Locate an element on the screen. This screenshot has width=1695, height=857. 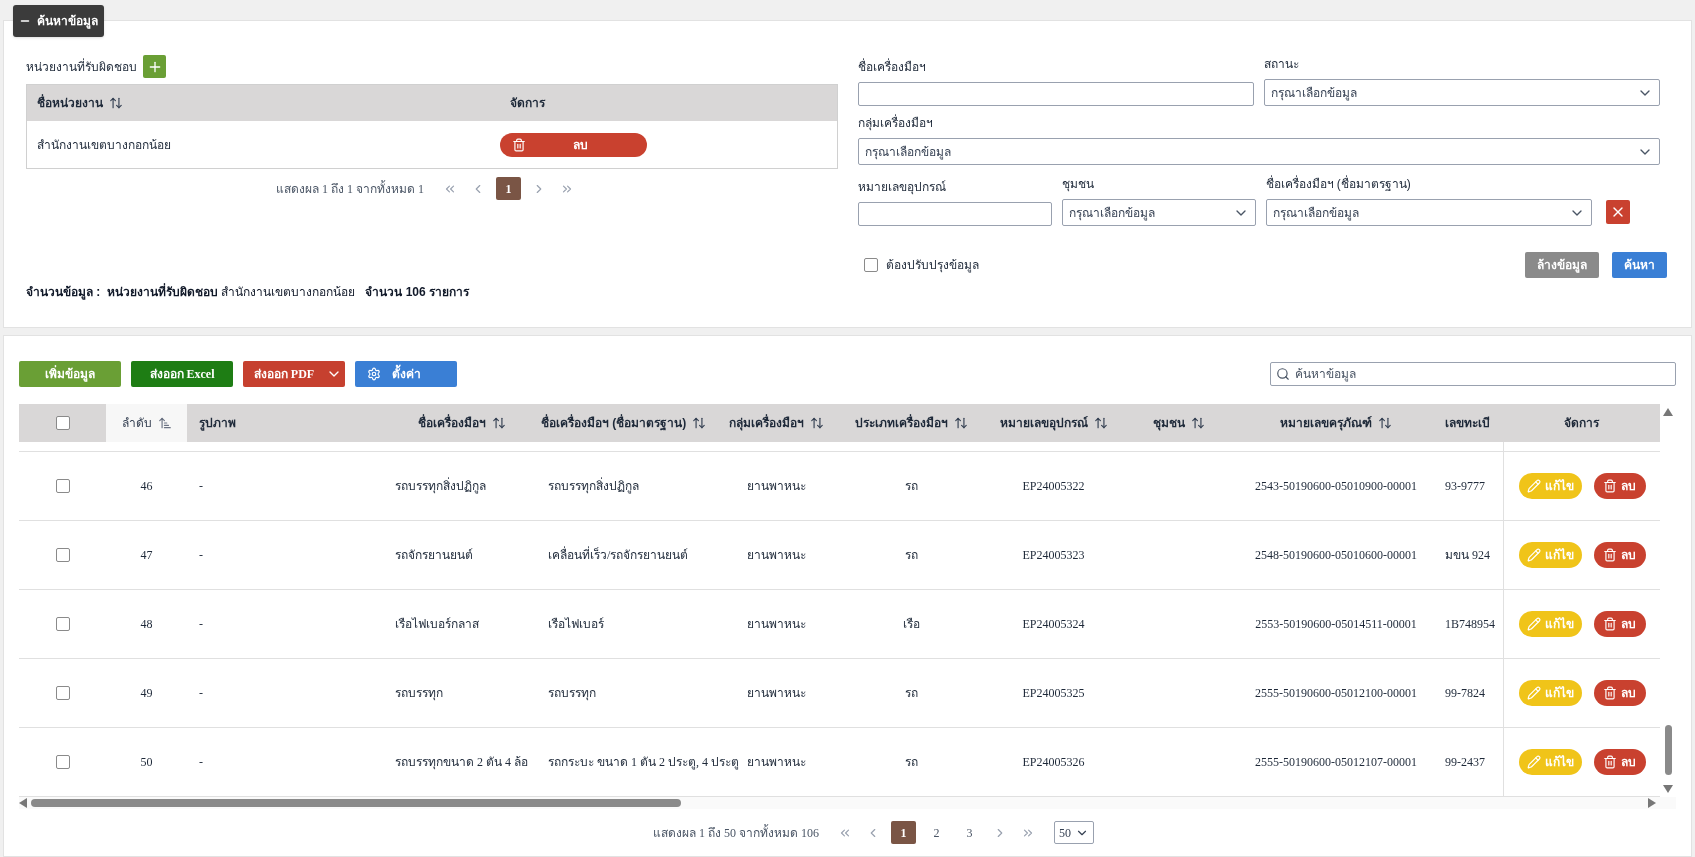
sort-ascending-icon is located at coordinates (164, 423).